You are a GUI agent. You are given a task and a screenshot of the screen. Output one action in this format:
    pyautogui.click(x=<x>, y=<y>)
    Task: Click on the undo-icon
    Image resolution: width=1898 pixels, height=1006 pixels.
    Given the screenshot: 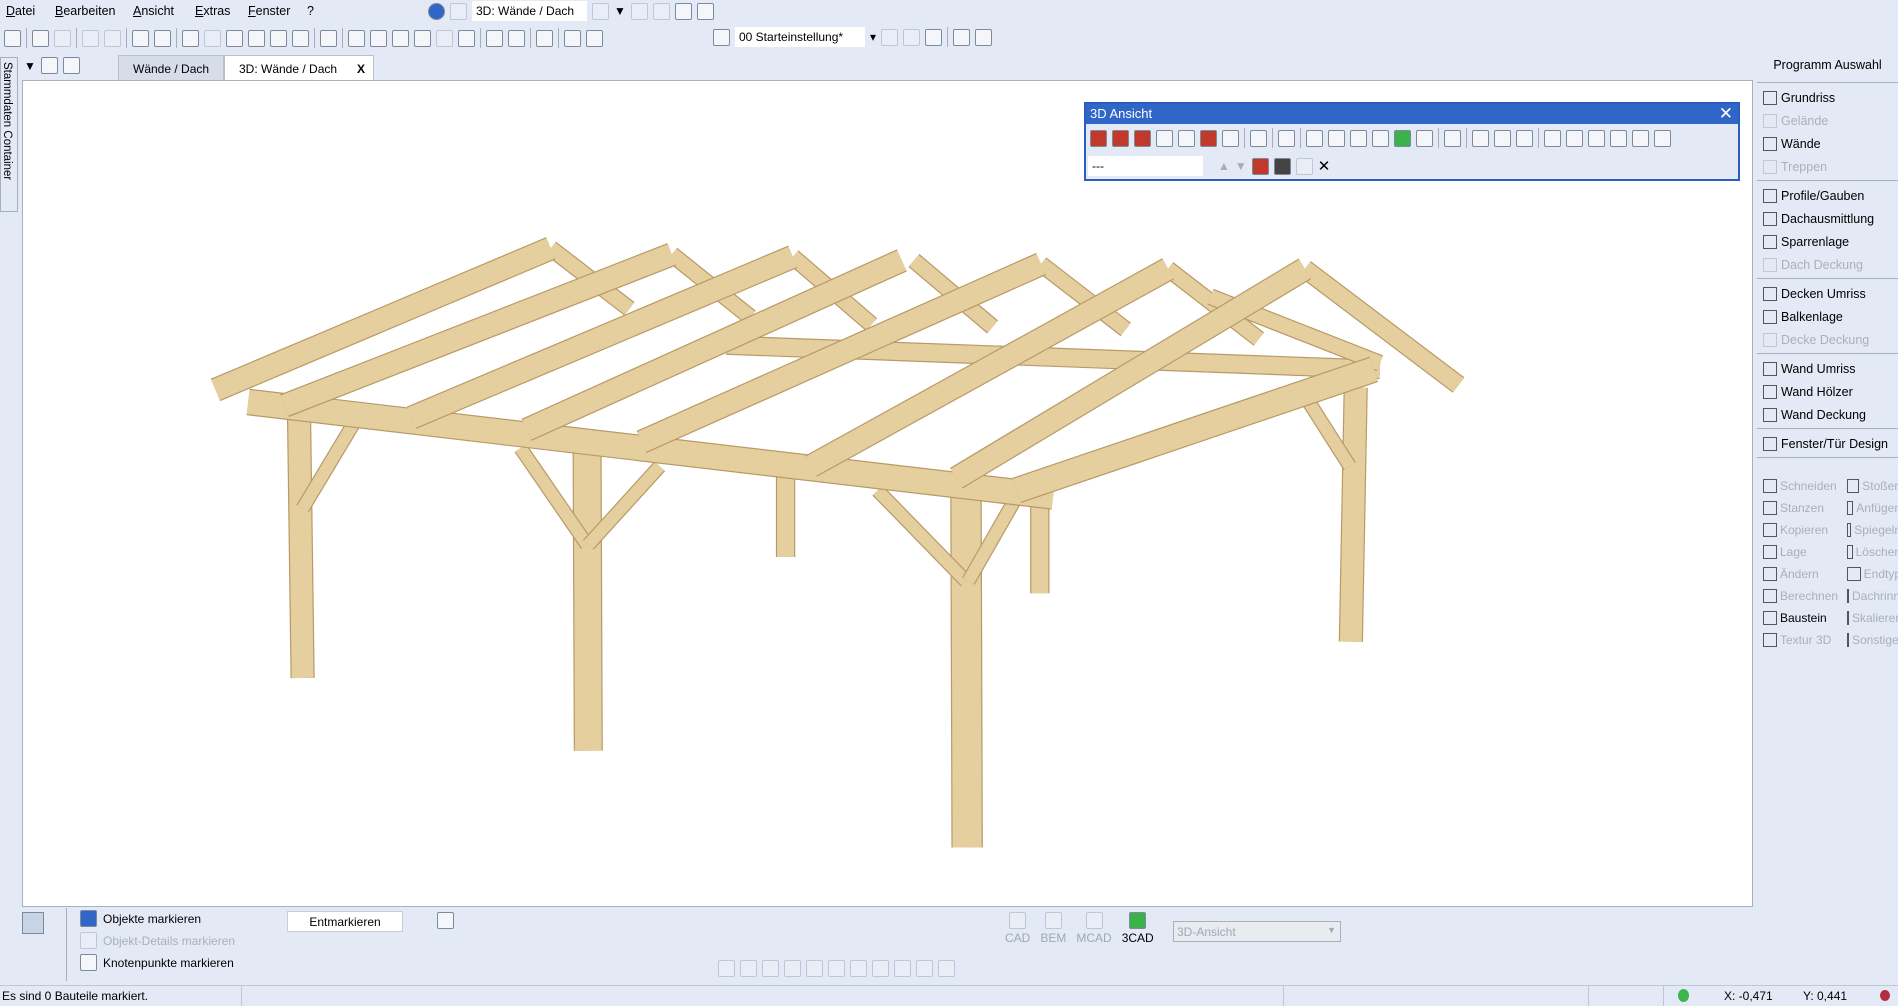 What is the action you would take?
    pyautogui.click(x=90, y=38)
    